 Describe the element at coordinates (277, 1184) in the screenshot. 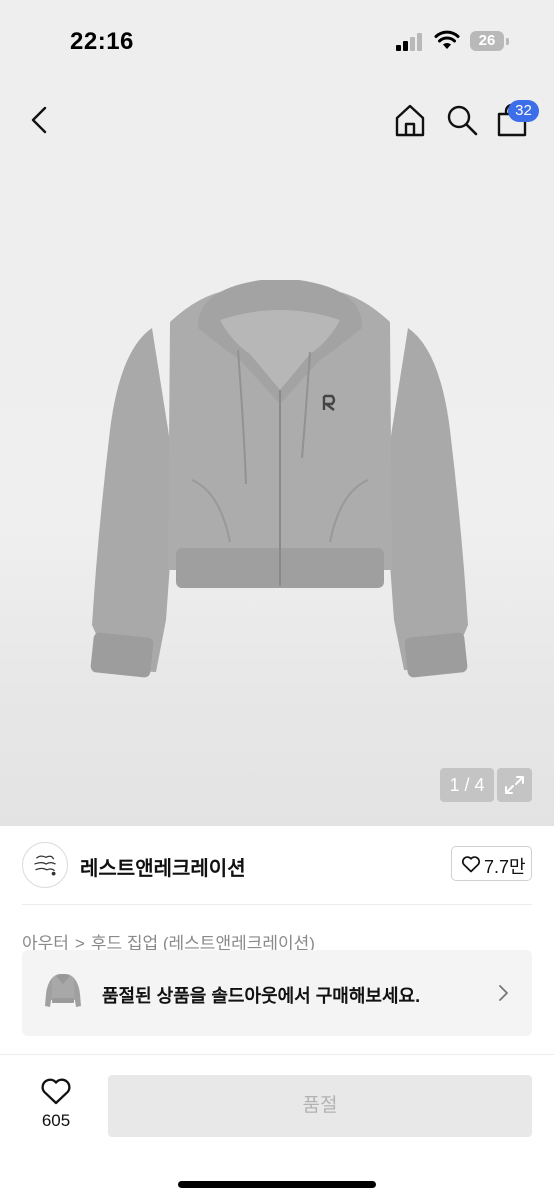

I see `home-indicator` at that location.